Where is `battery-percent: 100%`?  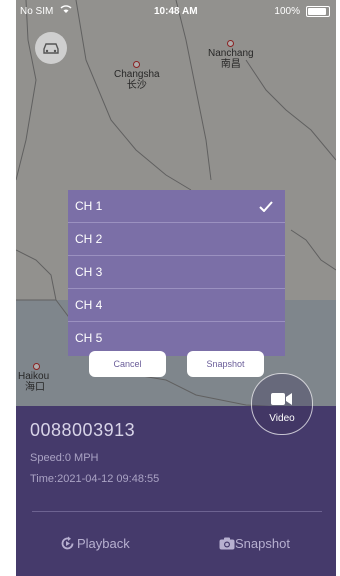 battery-percent: 100% is located at coordinates (287, 11).